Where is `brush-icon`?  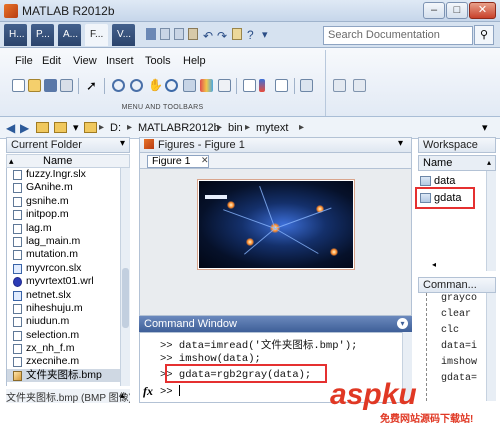 brush-icon is located at coordinates (206, 85).